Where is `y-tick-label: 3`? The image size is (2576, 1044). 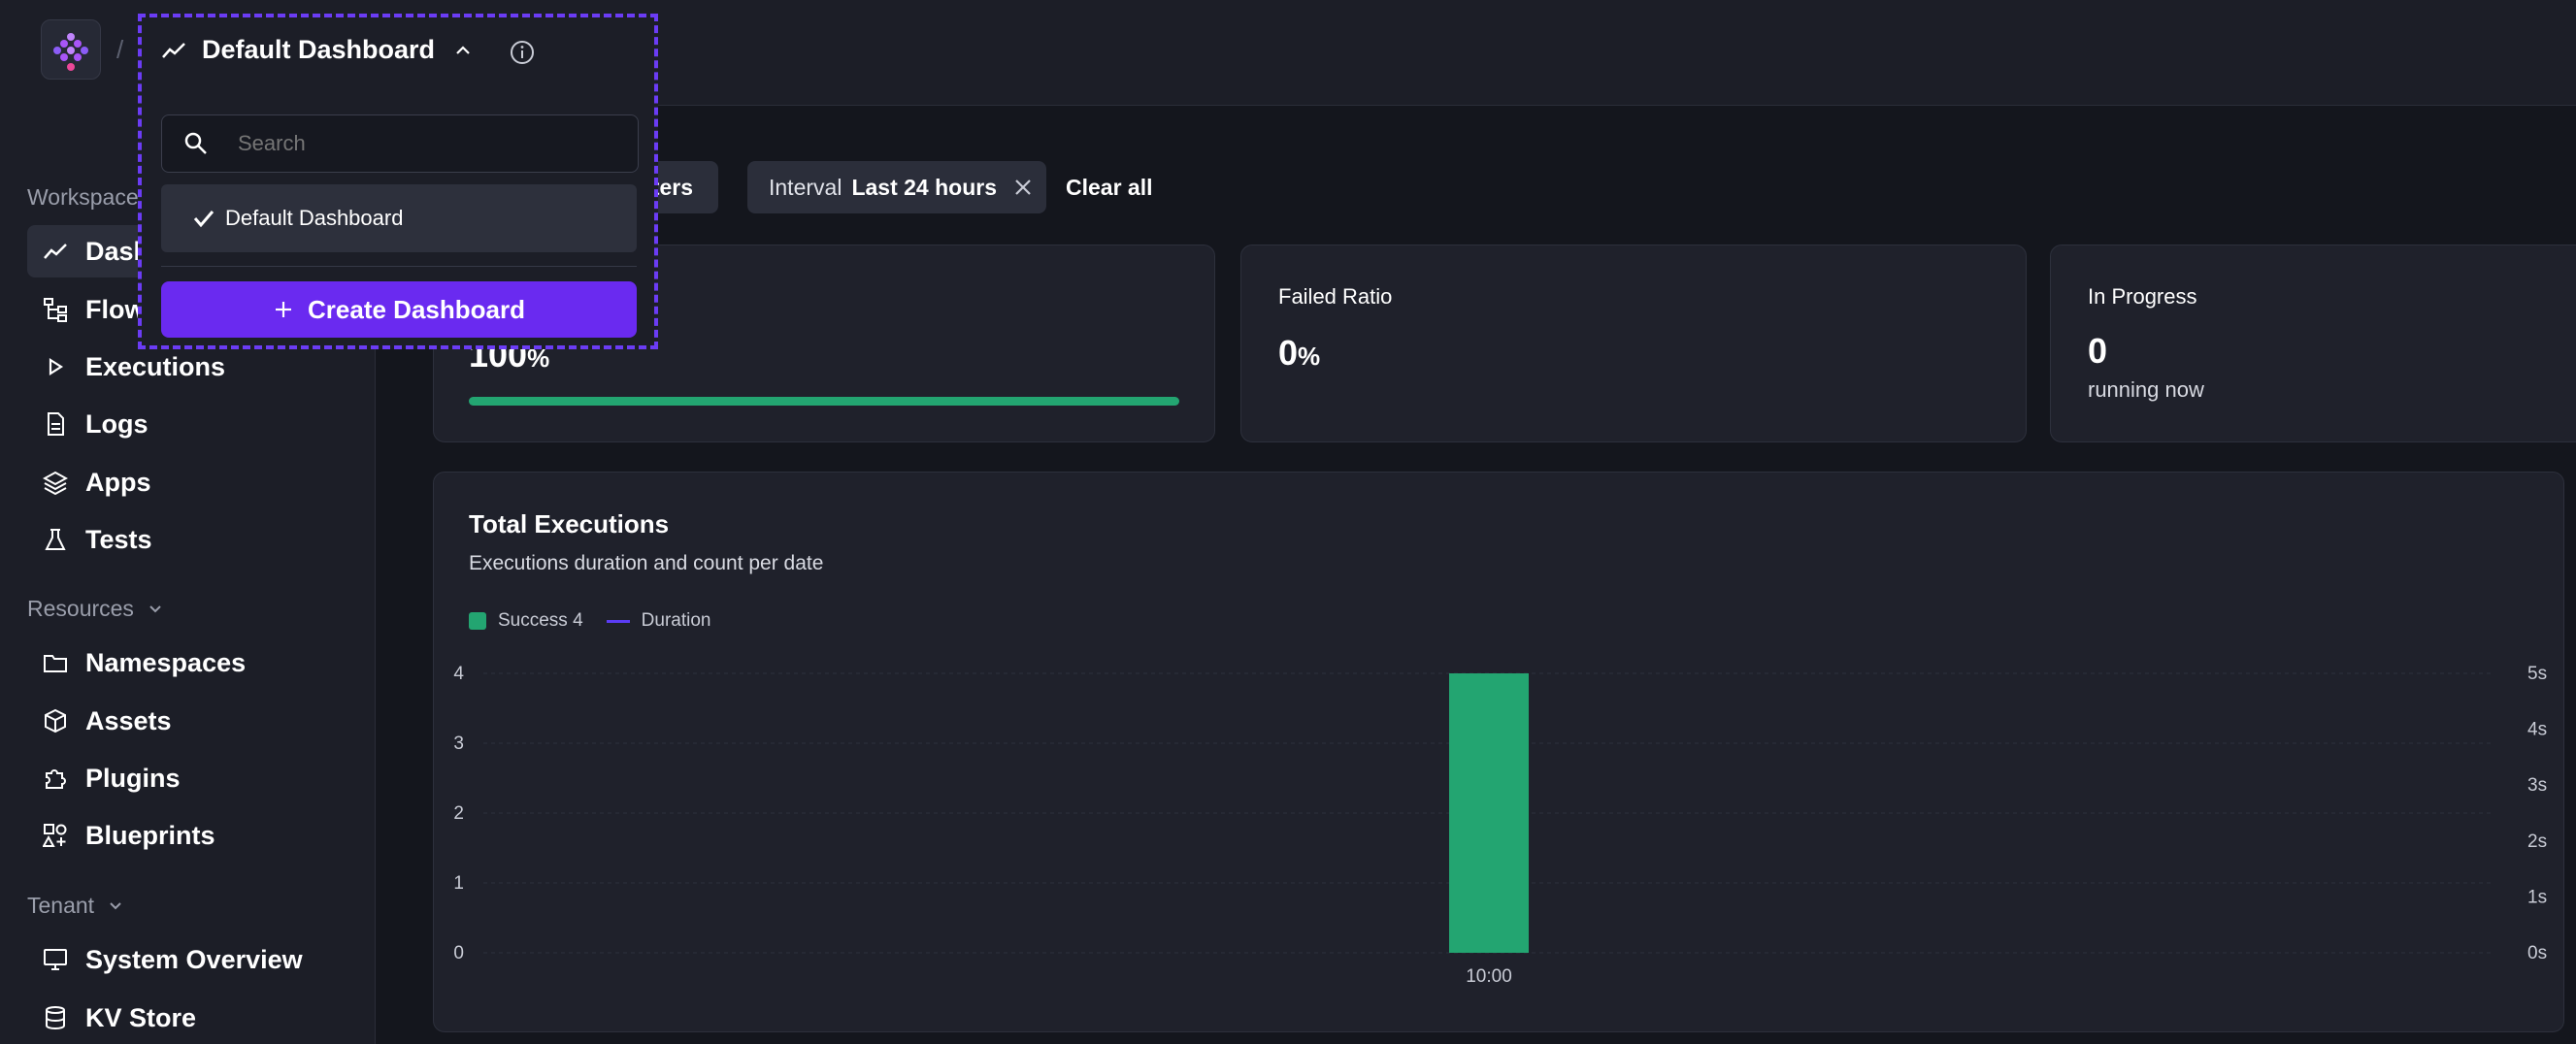 y-tick-label: 3 is located at coordinates (458, 744).